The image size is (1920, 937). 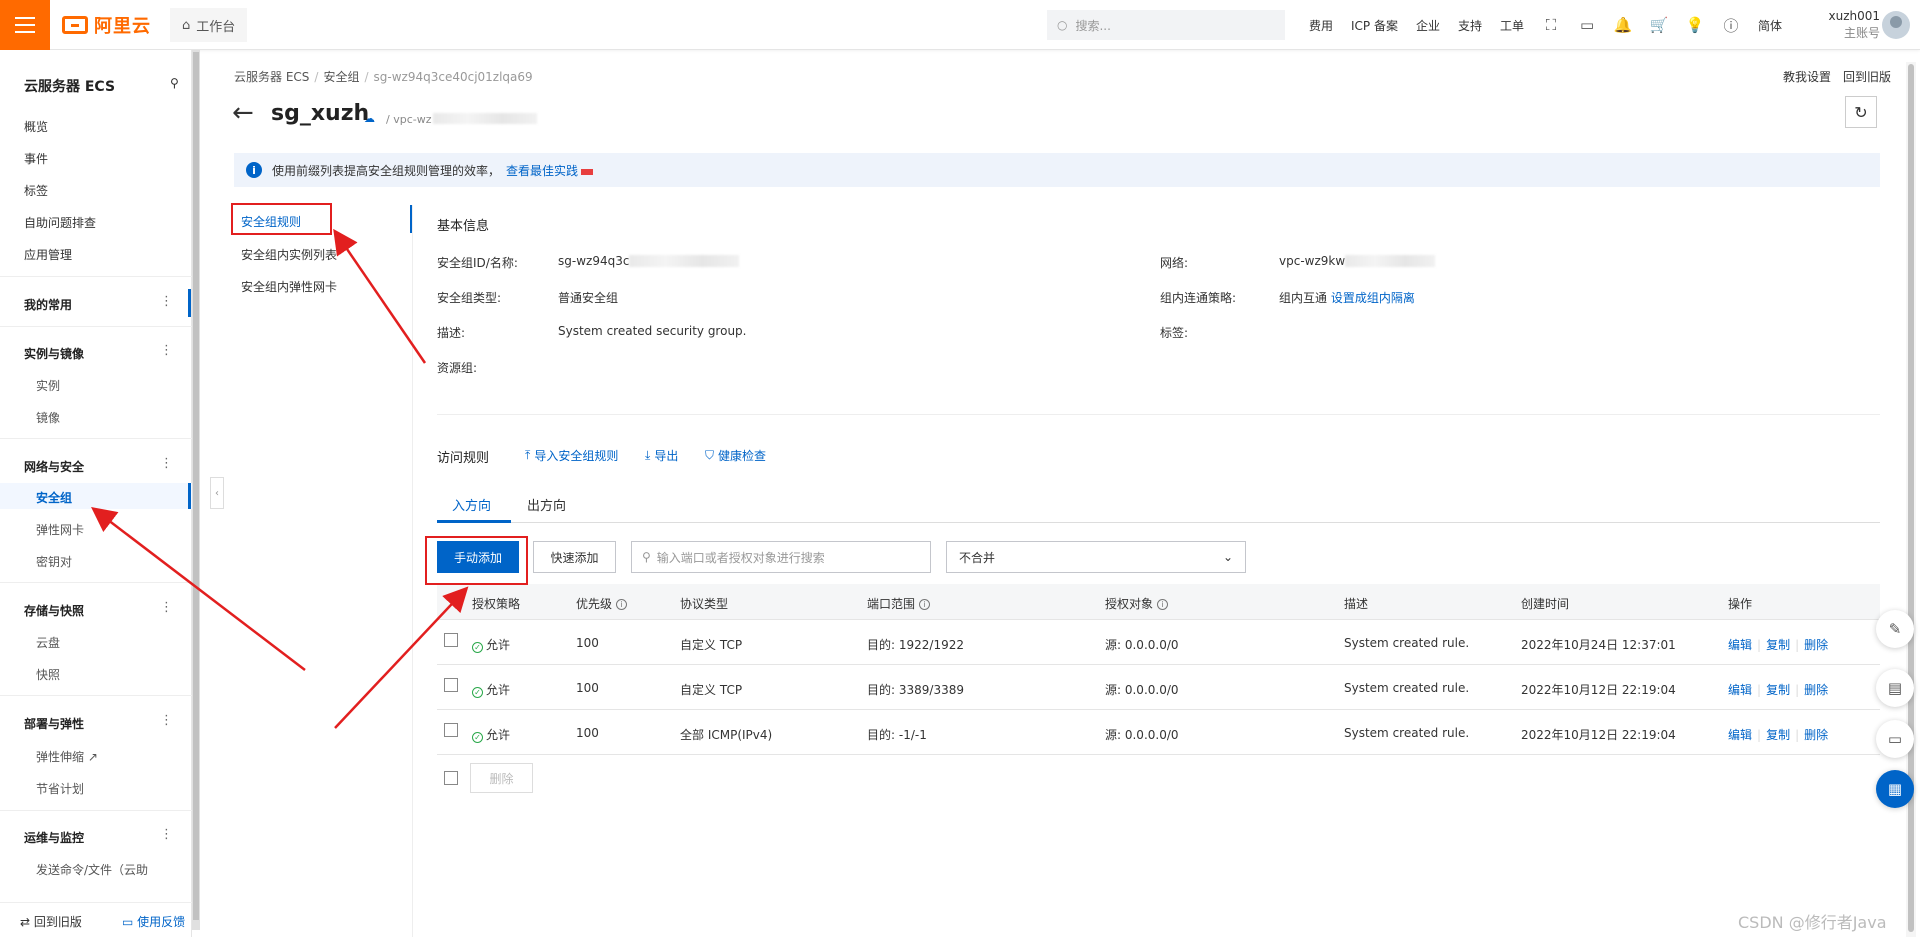 What do you see at coordinates (217, 493) in the screenshot?
I see `collapse-sidebar-button: ‹` at bounding box center [217, 493].